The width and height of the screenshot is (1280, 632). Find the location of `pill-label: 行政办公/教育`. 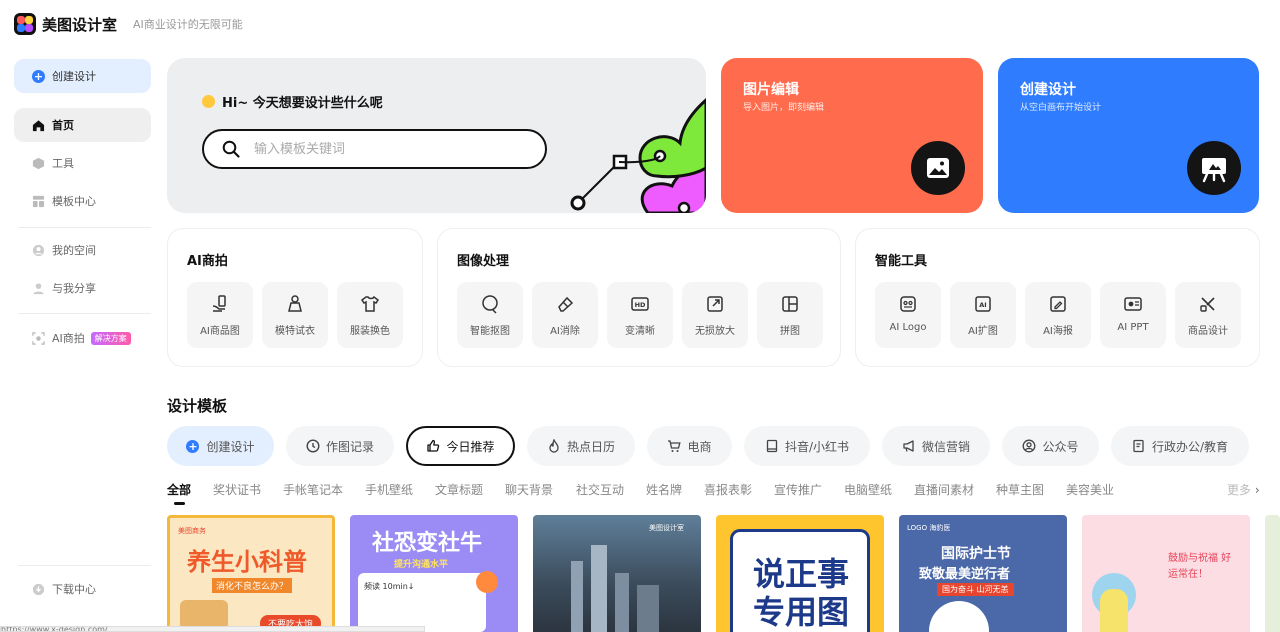

pill-label: 行政办公/教育 is located at coordinates (1190, 446).